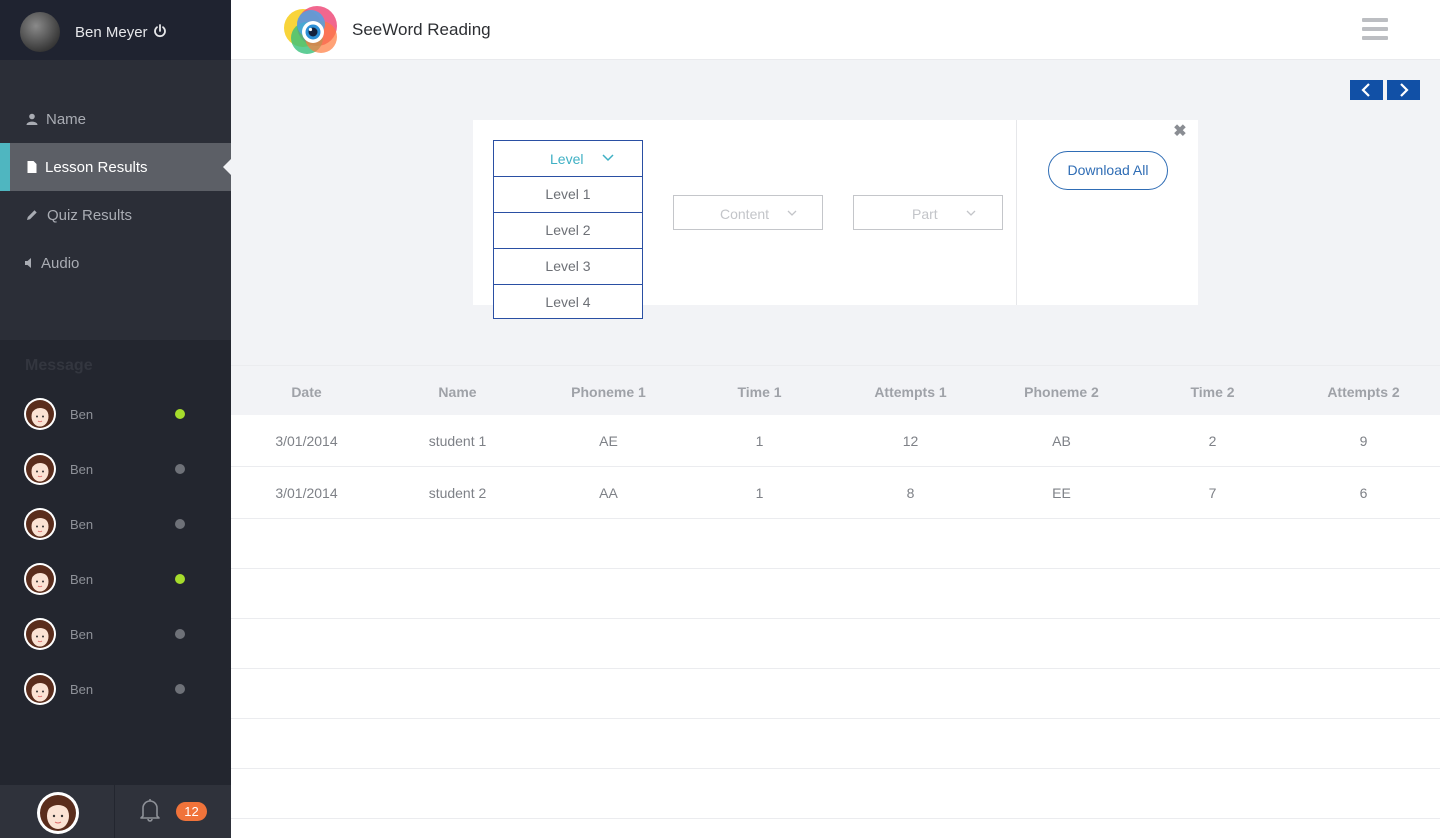 This screenshot has width=1440, height=838. What do you see at coordinates (5, 167) in the screenshot?
I see `active-indicator` at bounding box center [5, 167].